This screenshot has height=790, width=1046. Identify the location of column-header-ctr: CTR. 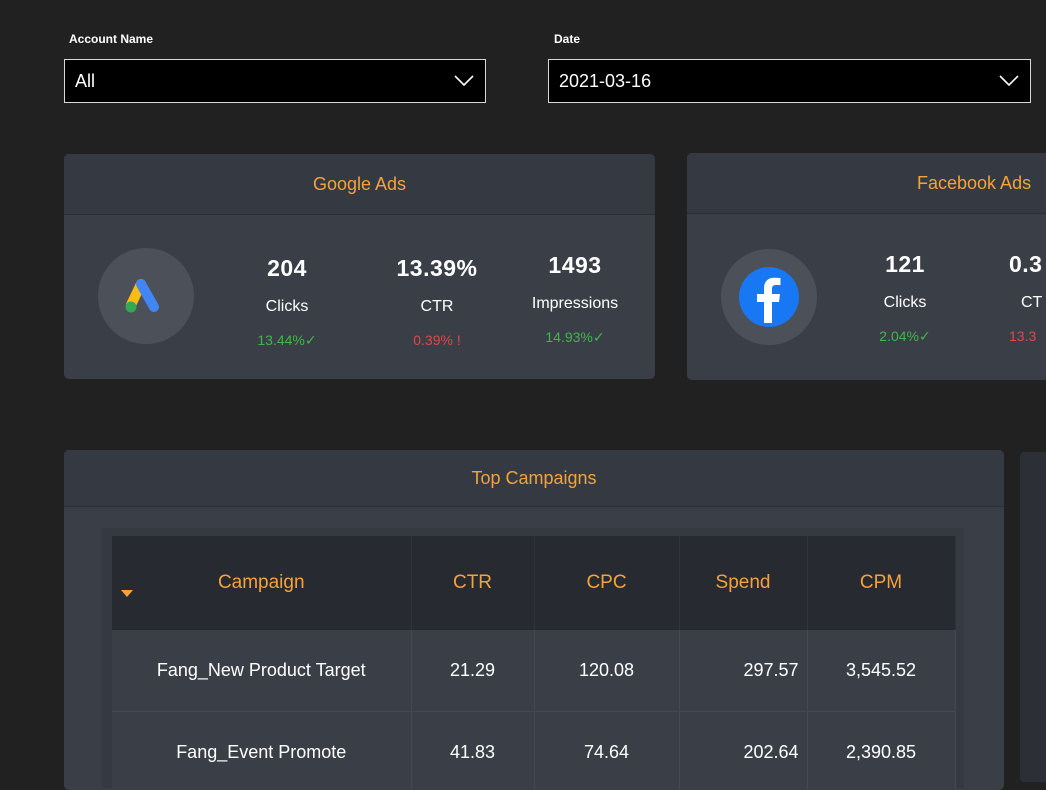
(472, 583).